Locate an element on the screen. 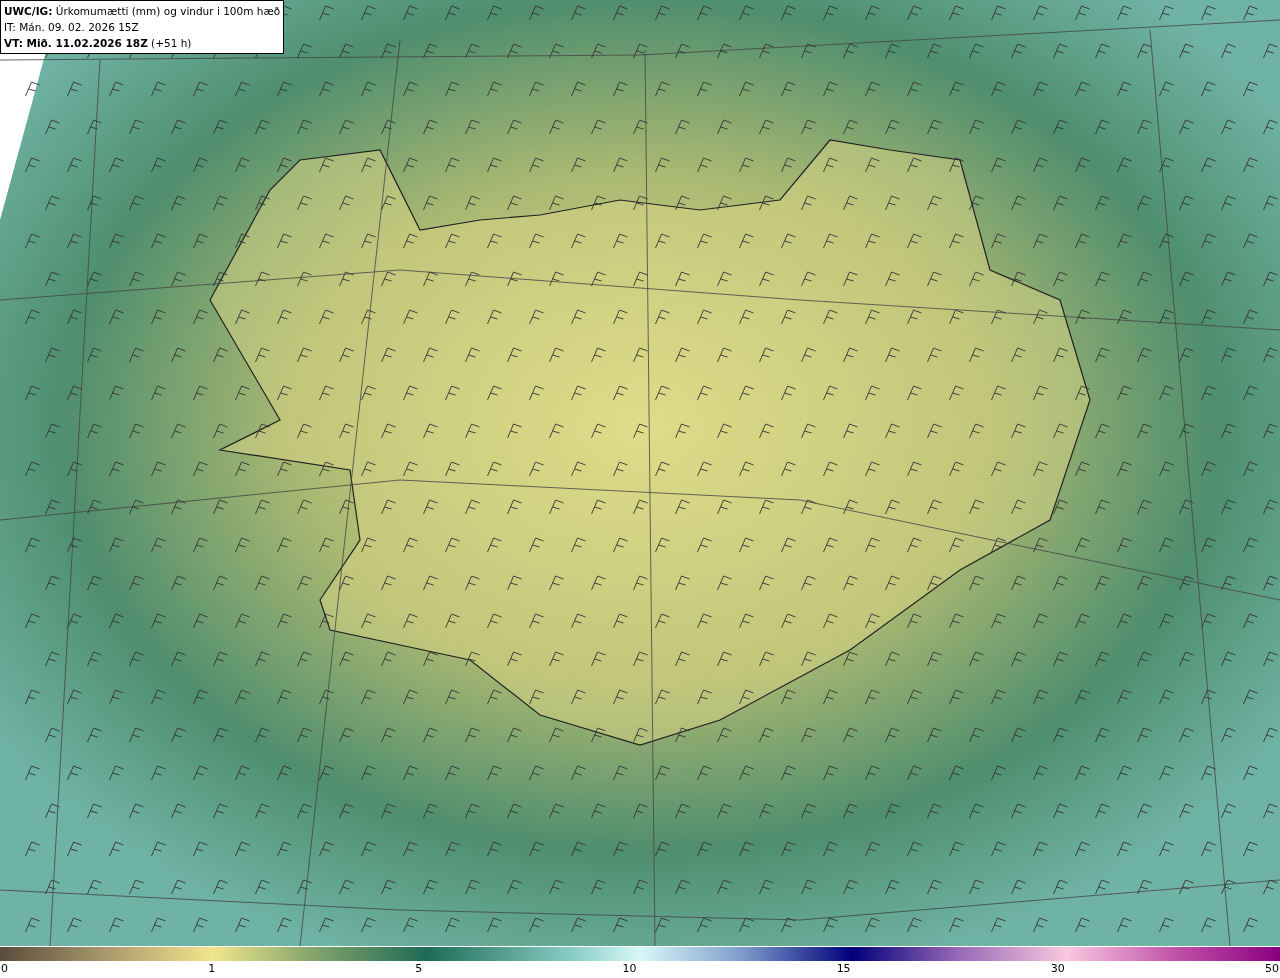  header-line: IT: Mán. 09. 02. 2026 15Z is located at coordinates (72, 27).